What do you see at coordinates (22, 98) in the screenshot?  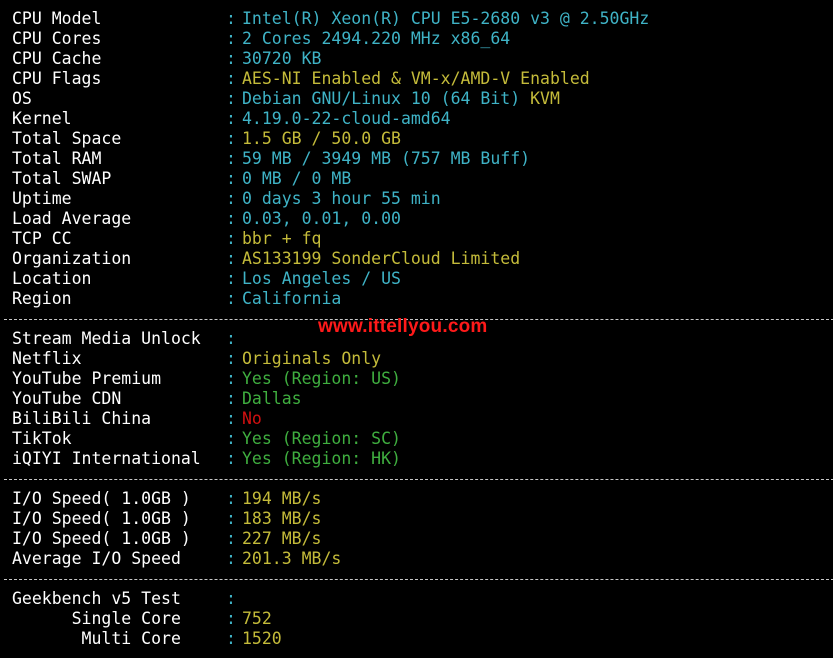 I see `row-label: OS` at bounding box center [22, 98].